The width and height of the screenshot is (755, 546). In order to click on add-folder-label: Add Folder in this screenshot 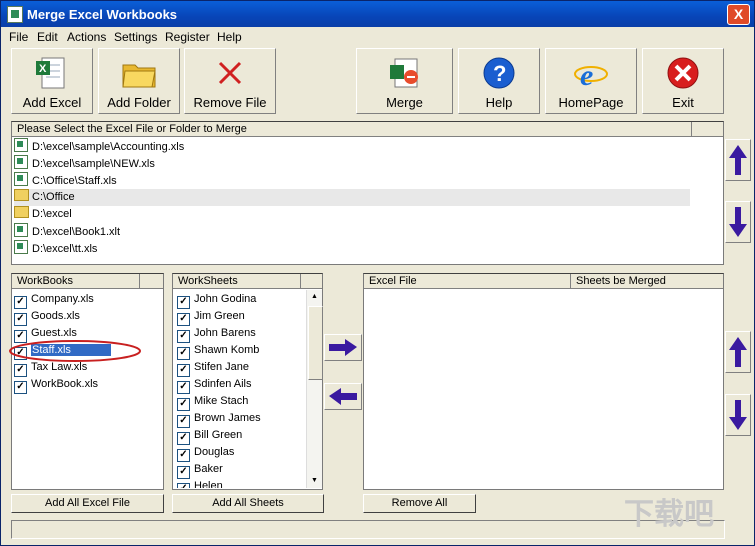, I will do `click(139, 102)`.